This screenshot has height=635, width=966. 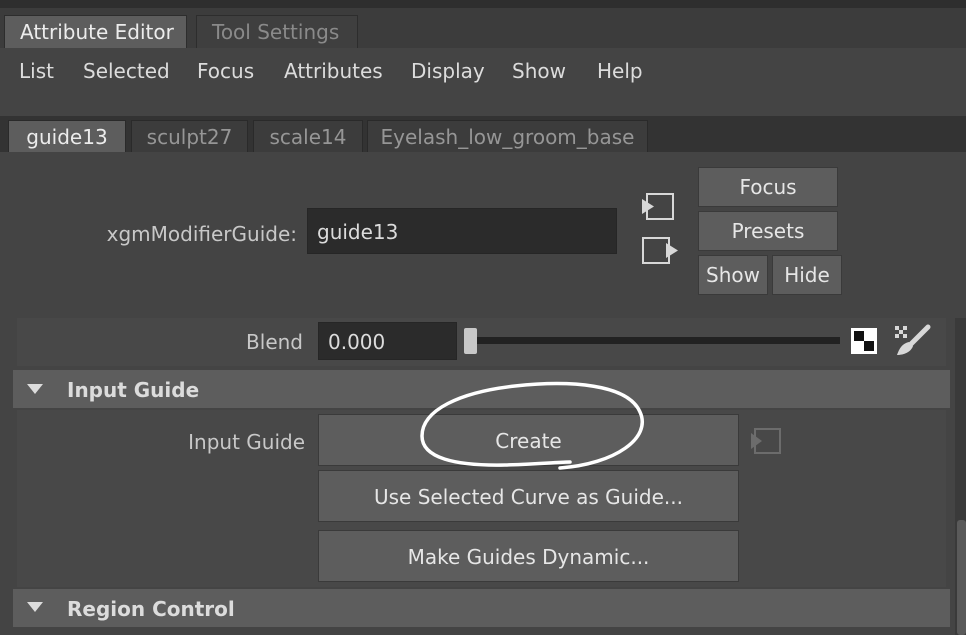 I want to click on paint-brush-icon, so click(x=912, y=341).